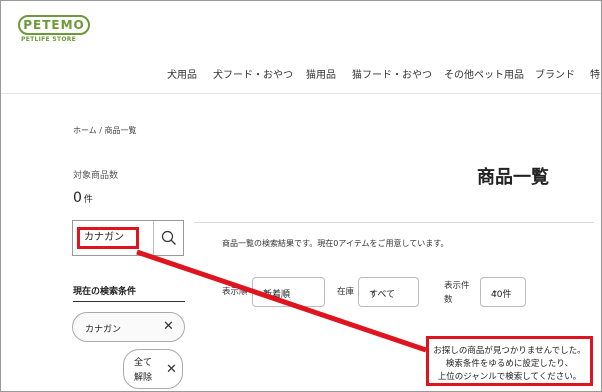  What do you see at coordinates (509, 351) in the screenshot?
I see `notice-line-1: お探しの商品が見つかりませんでした。` at bounding box center [509, 351].